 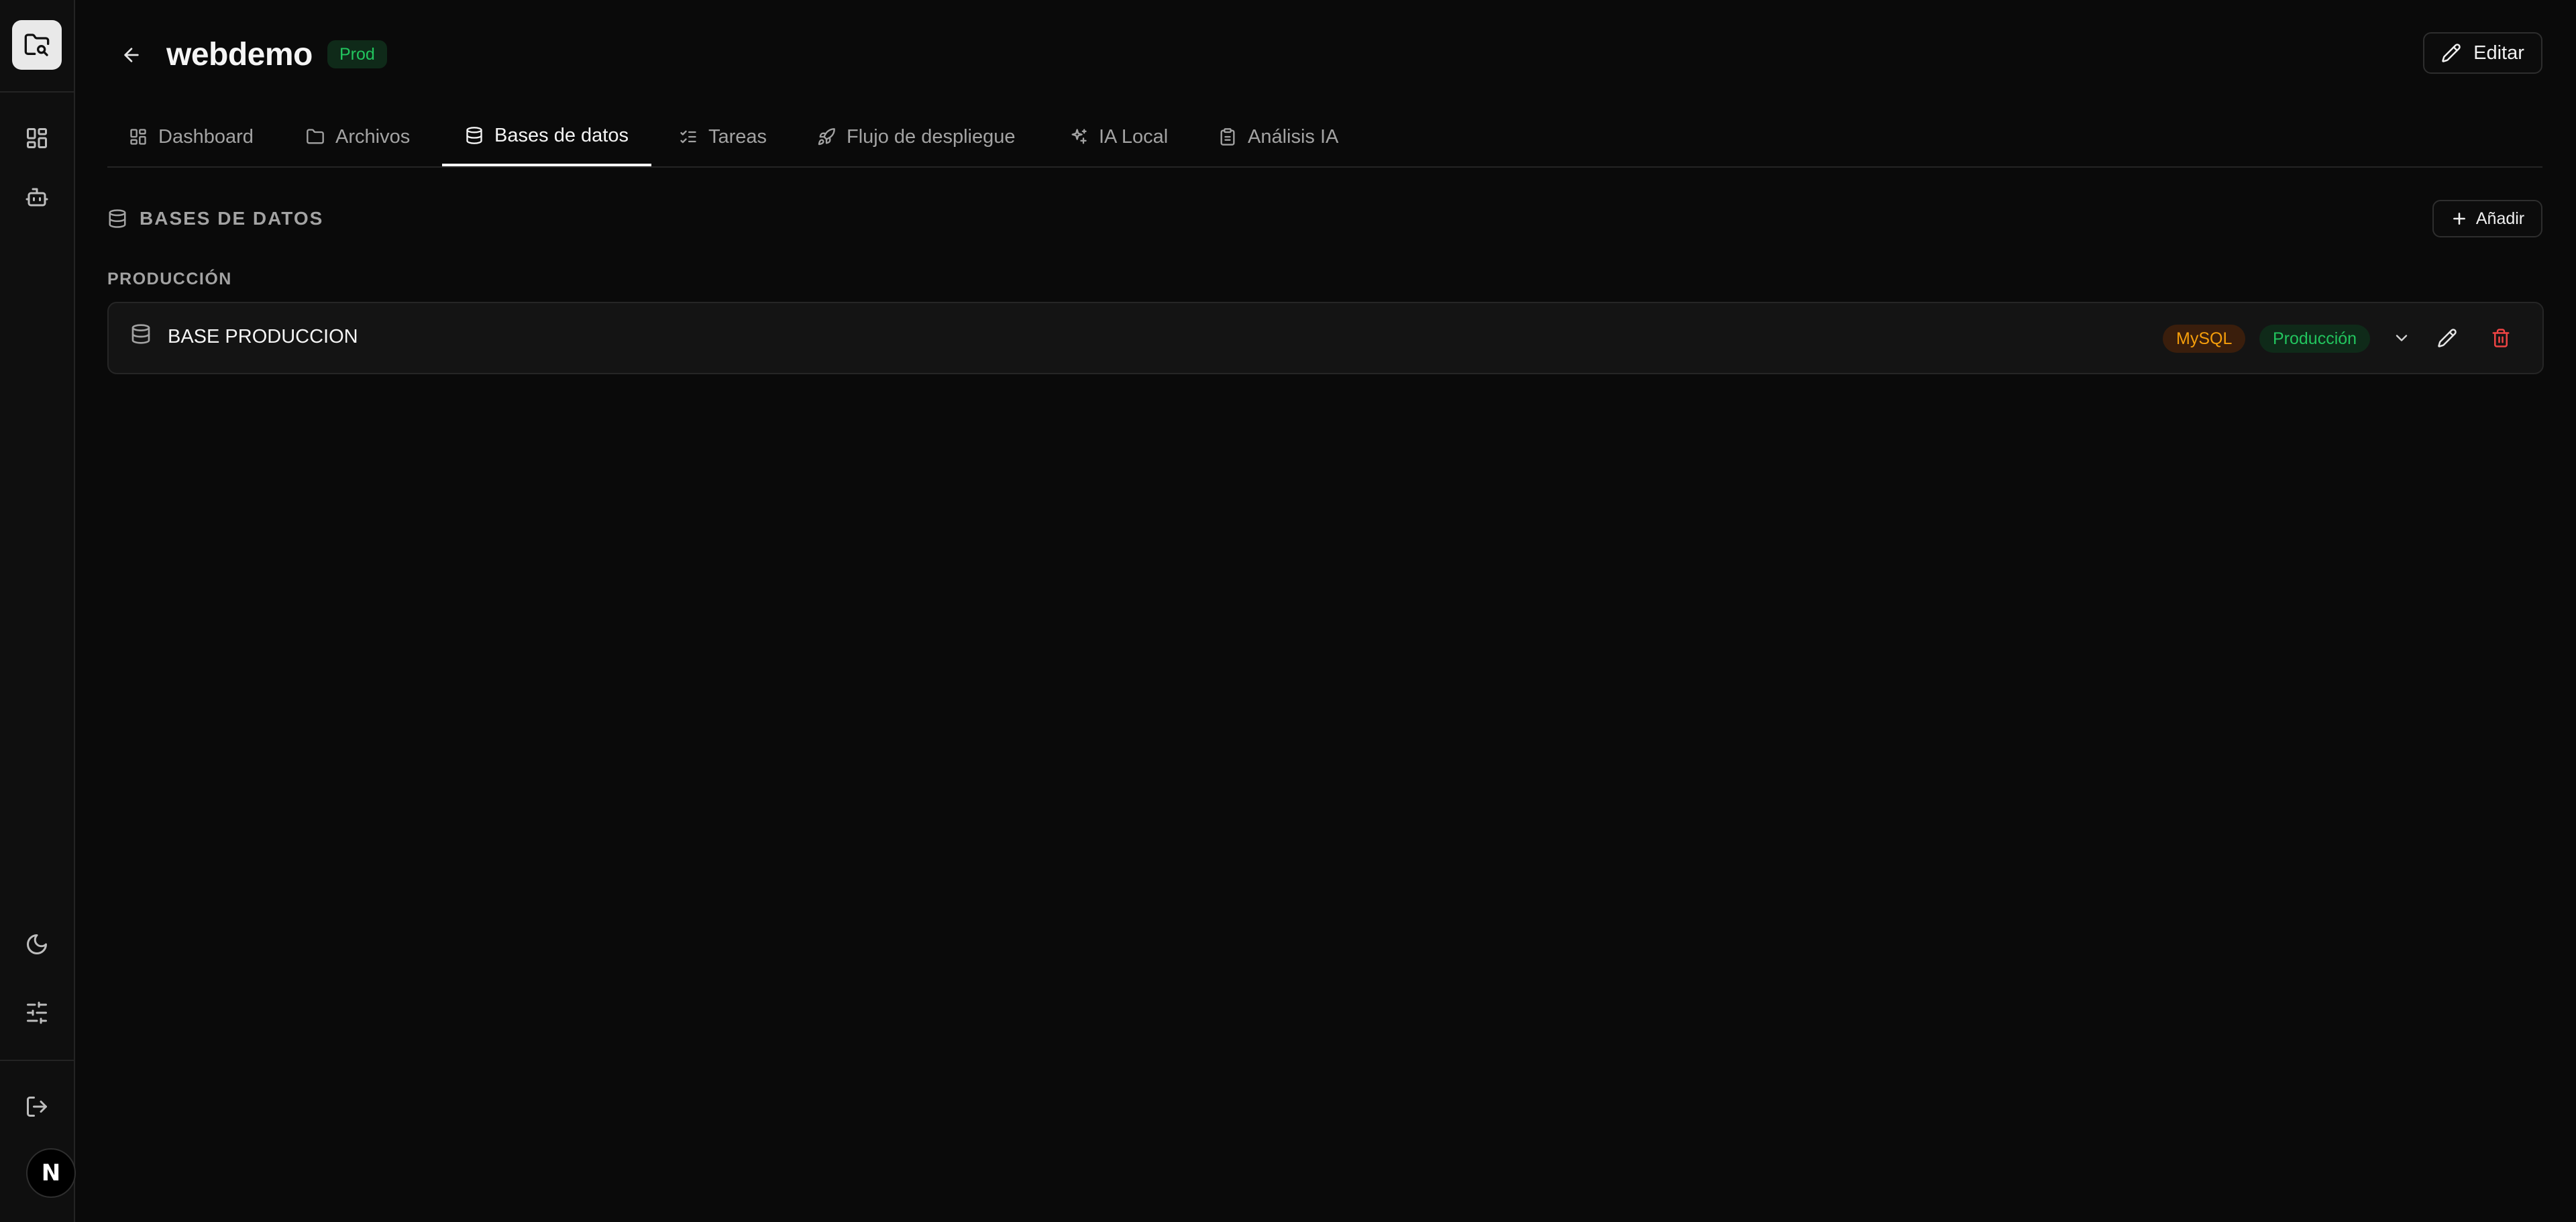 I want to click on tab-label: Bases de datos, so click(x=561, y=135).